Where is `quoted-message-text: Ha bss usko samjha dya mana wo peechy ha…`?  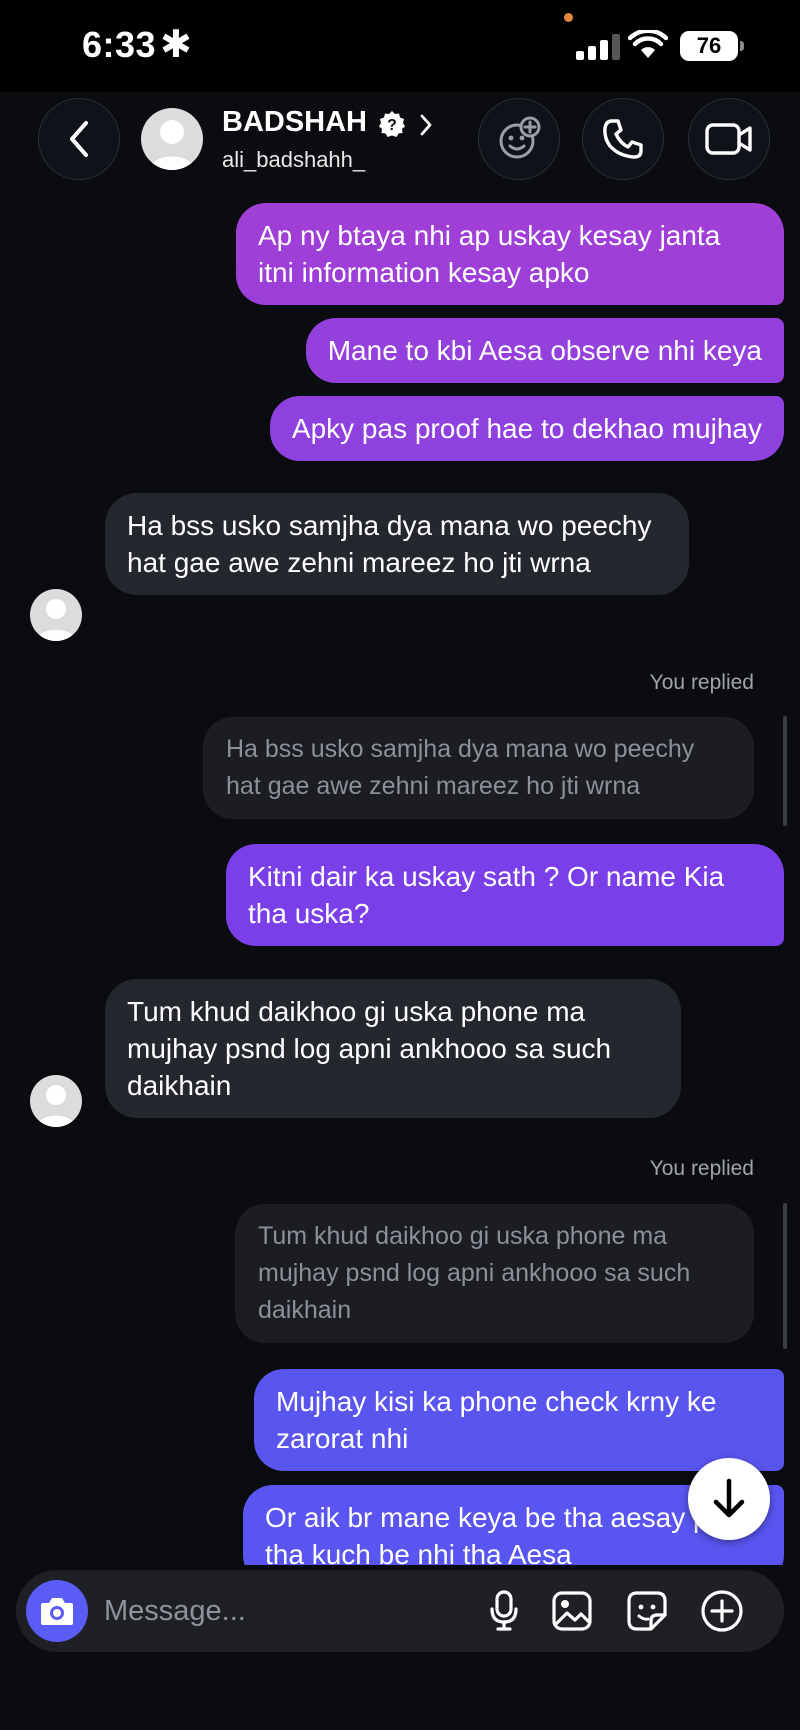 quoted-message-text: Ha bss usko samjha dya mana wo peechy ha… is located at coordinates (460, 767).